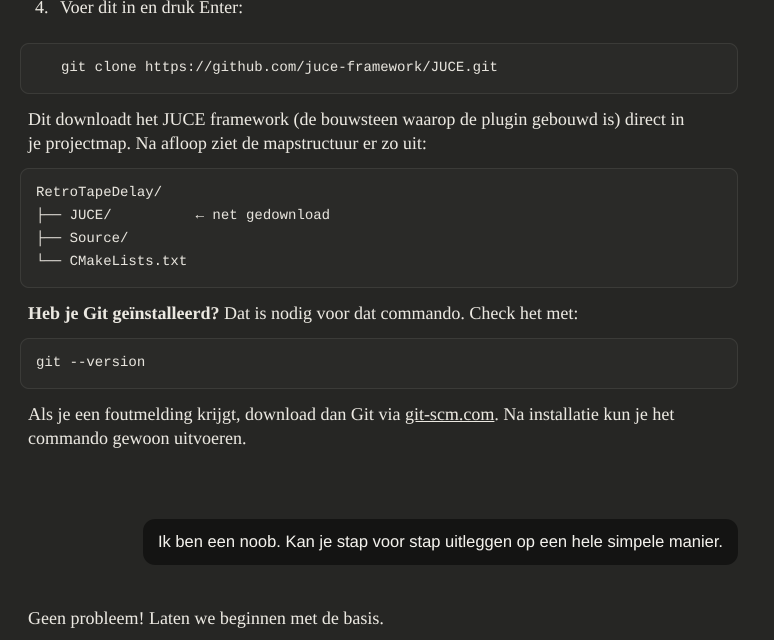 The image size is (774, 640). I want to click on code-line: git --version, so click(91, 363).